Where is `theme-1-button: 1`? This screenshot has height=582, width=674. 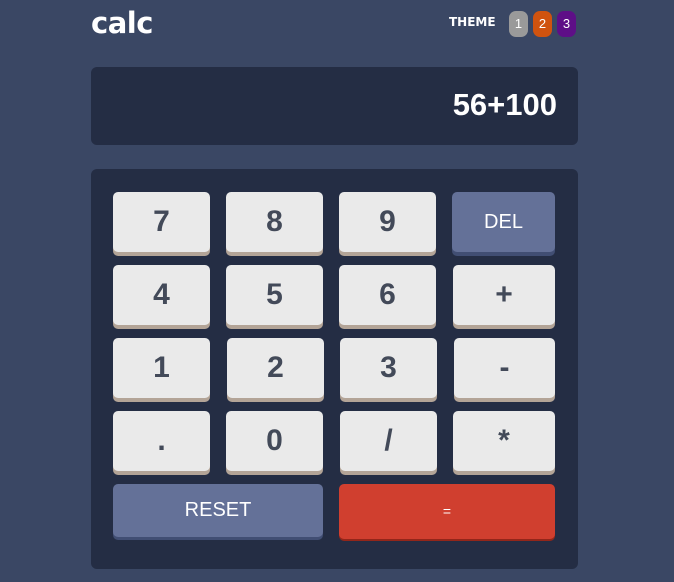 theme-1-button: 1 is located at coordinates (518, 24).